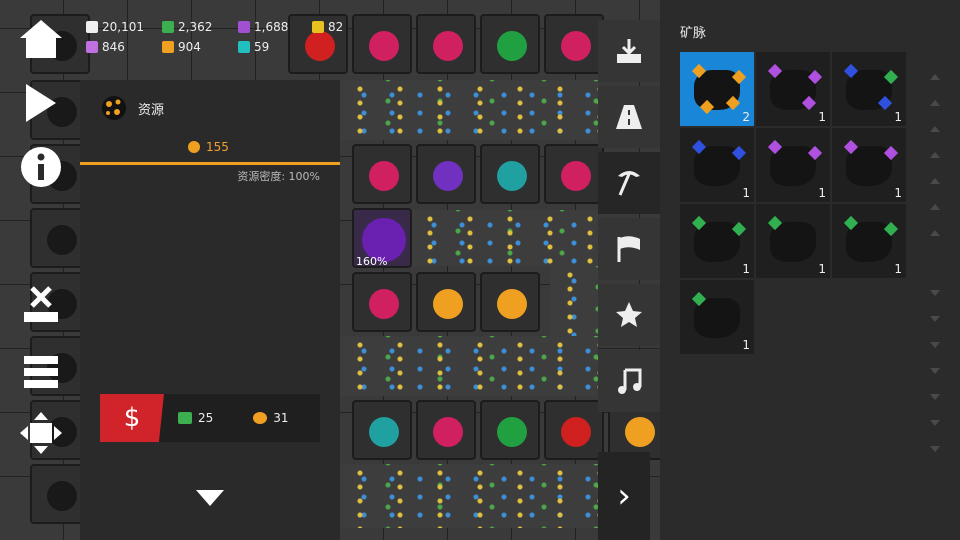 Image resolution: width=960 pixels, height=540 pixels. Describe the element at coordinates (41, 167) in the screenshot. I see `info-icon` at that location.